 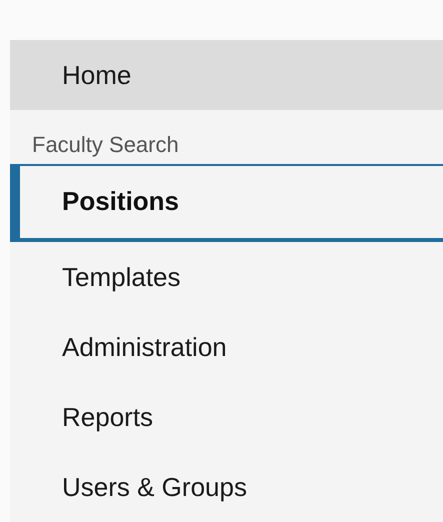 I want to click on nav-item: Positions, so click(x=226, y=203).